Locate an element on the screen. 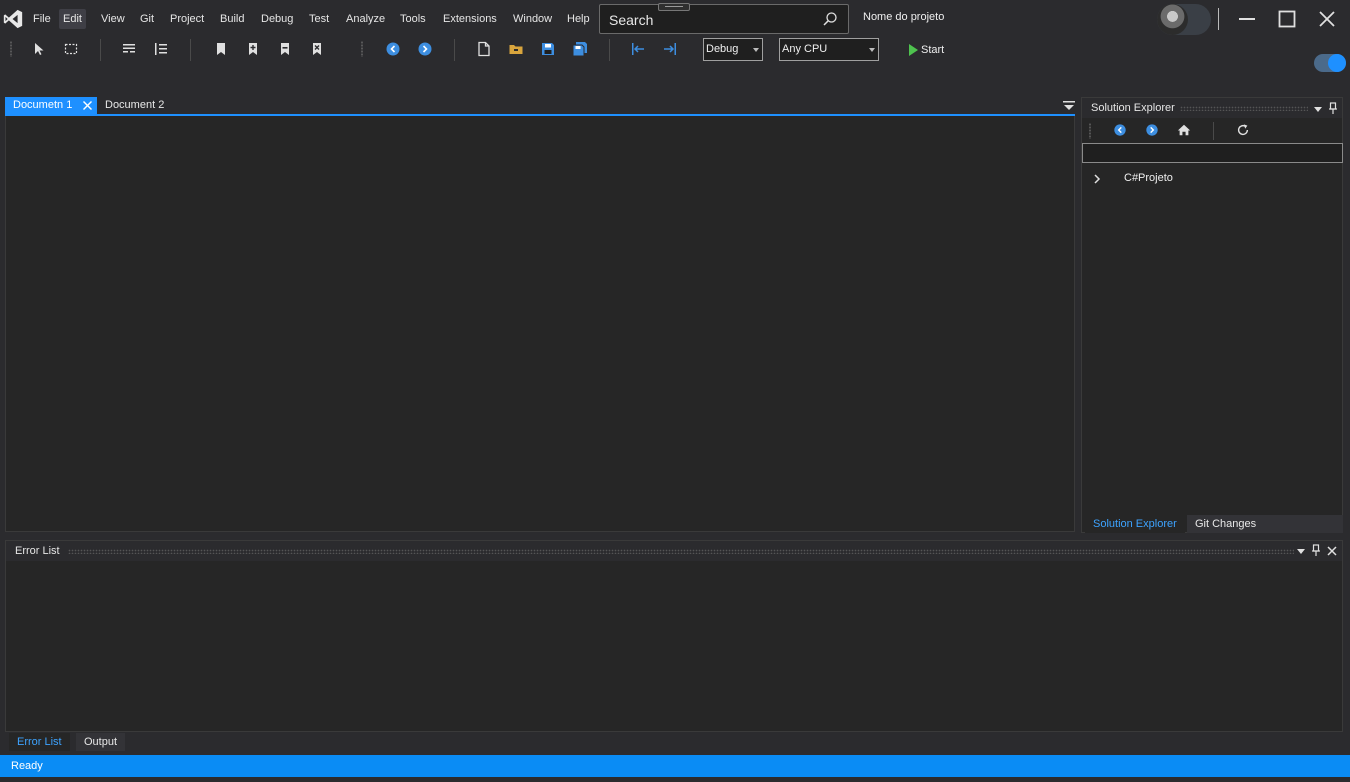  chevron-right-icon is located at coordinates (1097, 179).